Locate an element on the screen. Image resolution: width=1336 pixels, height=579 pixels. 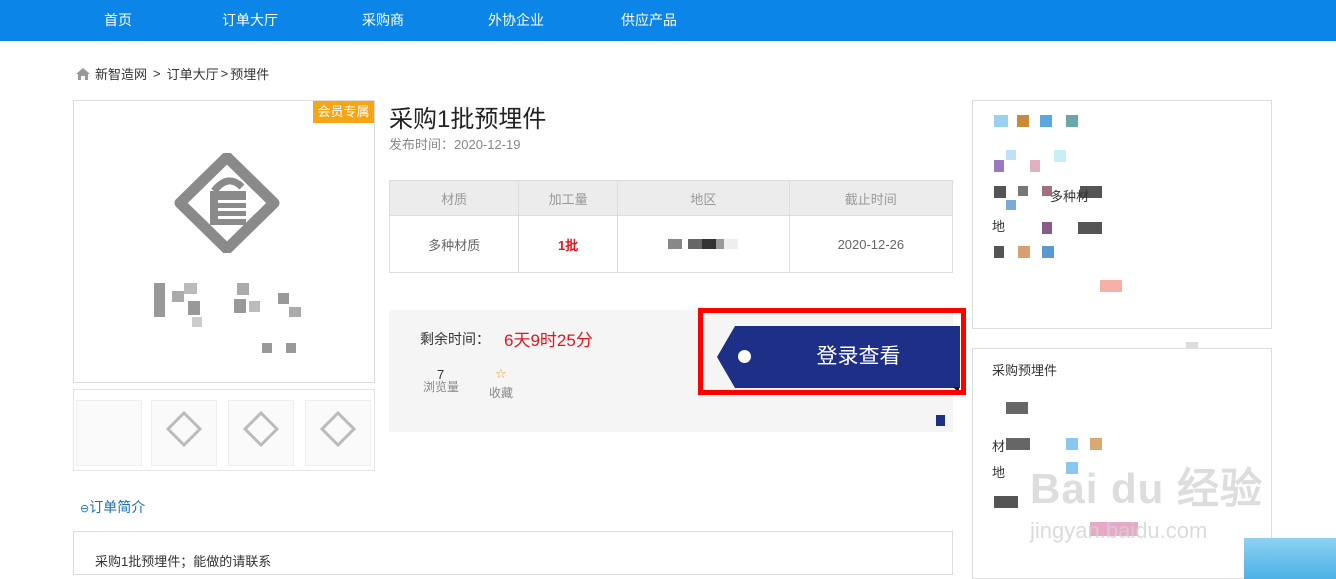
star-icon: ☆ is located at coordinates (501, 374).